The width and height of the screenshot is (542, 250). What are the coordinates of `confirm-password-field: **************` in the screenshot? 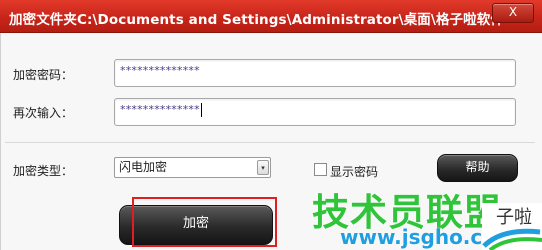 It's located at (315, 112).